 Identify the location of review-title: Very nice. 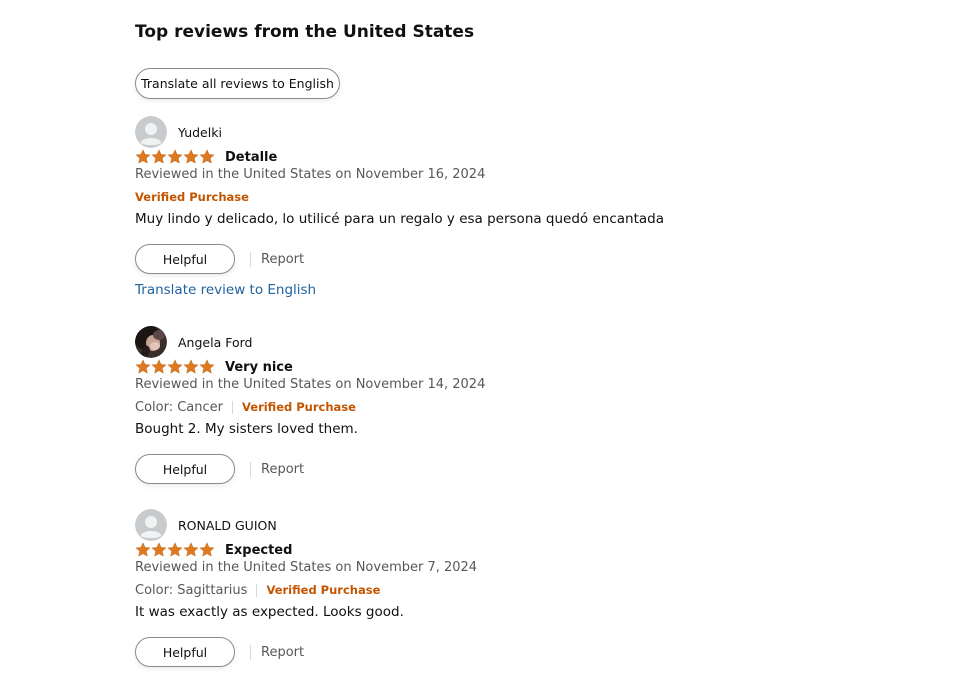
(259, 367).